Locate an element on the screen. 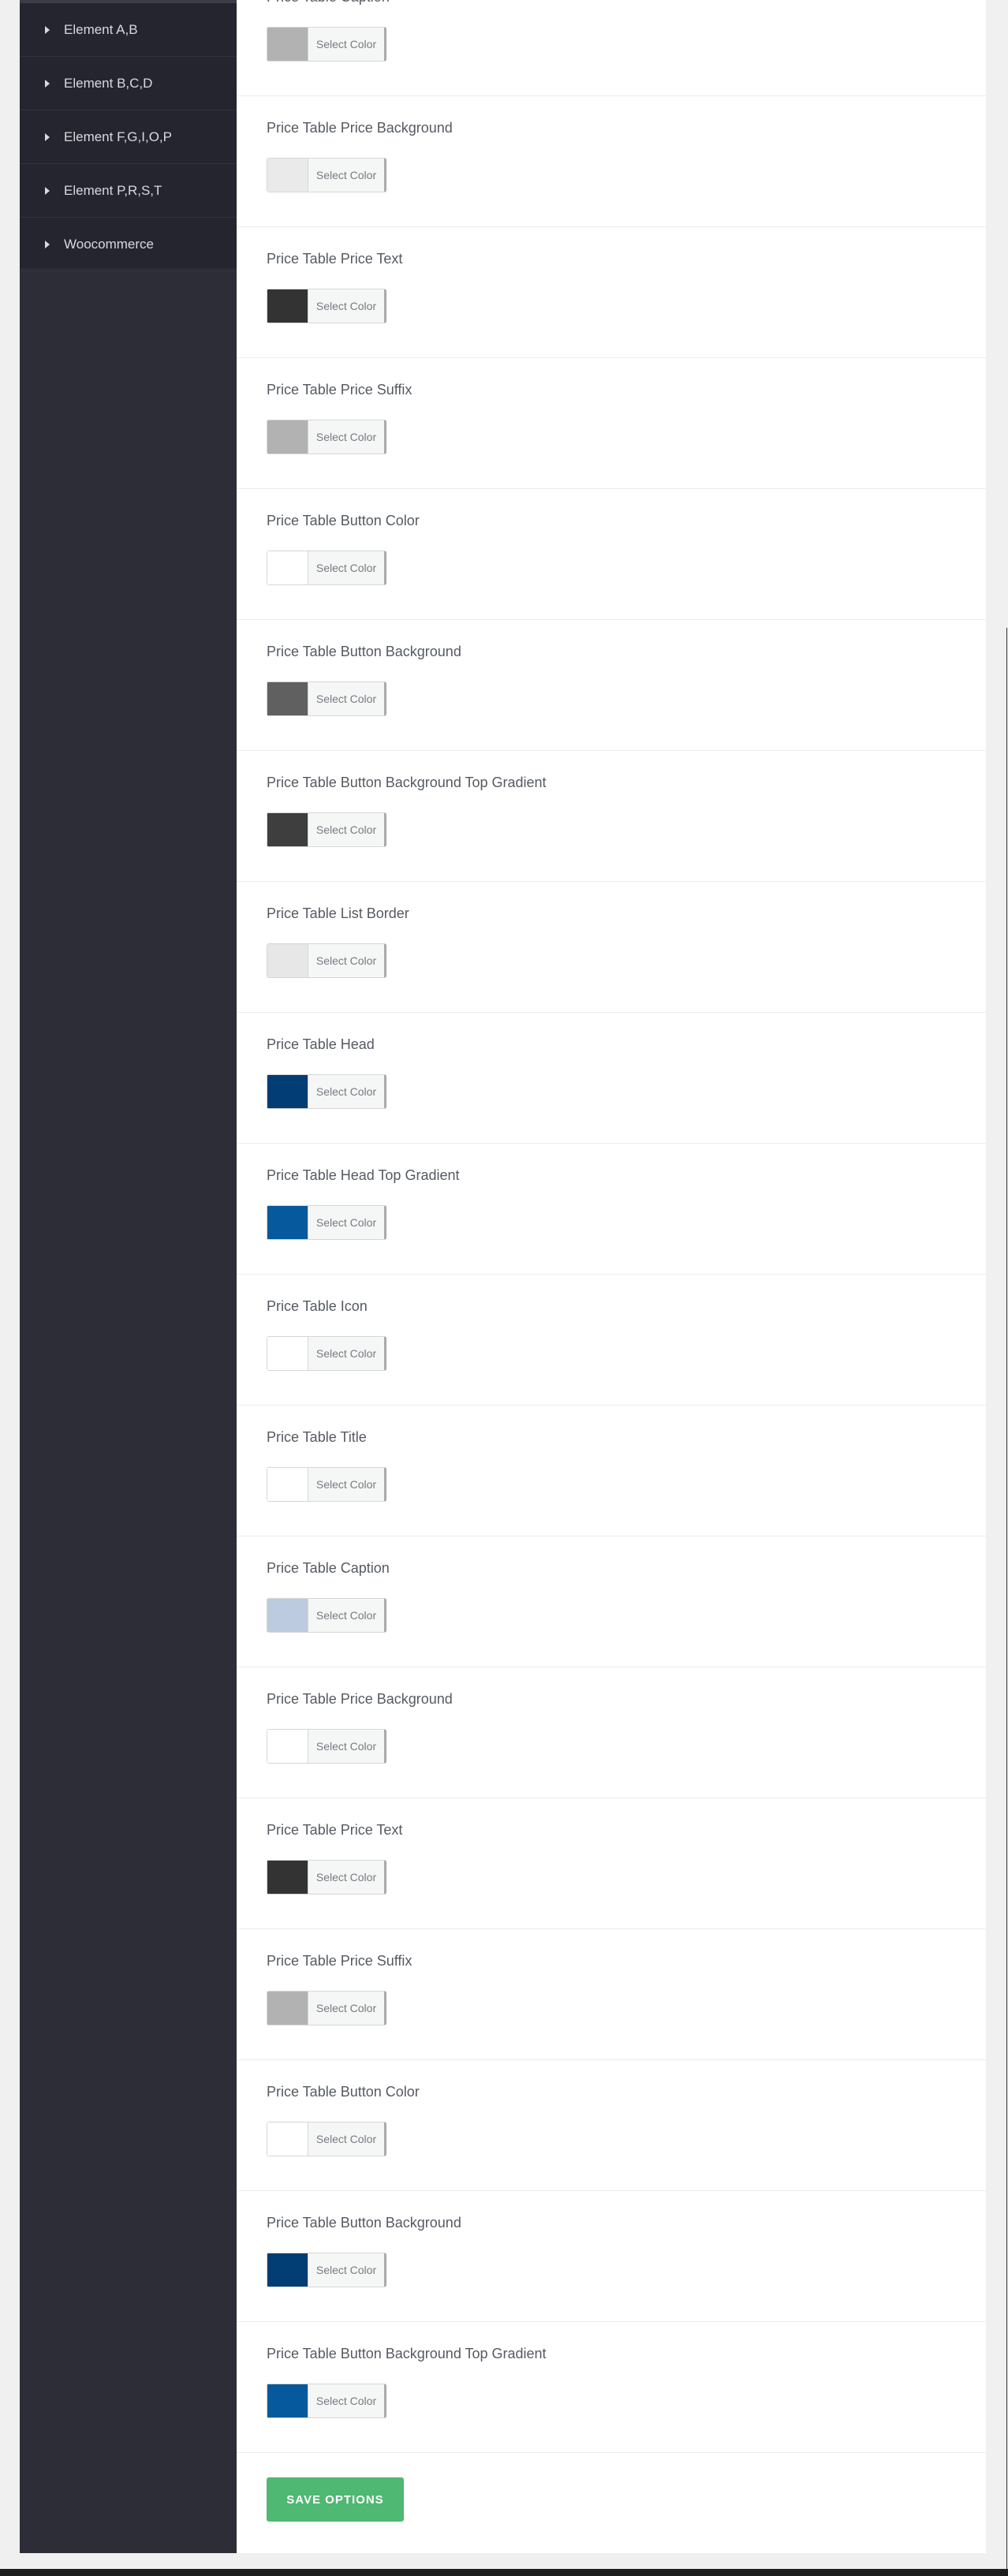 The image size is (1008, 2576). save-options-button: SAVE OPTIONS is located at coordinates (335, 2499).